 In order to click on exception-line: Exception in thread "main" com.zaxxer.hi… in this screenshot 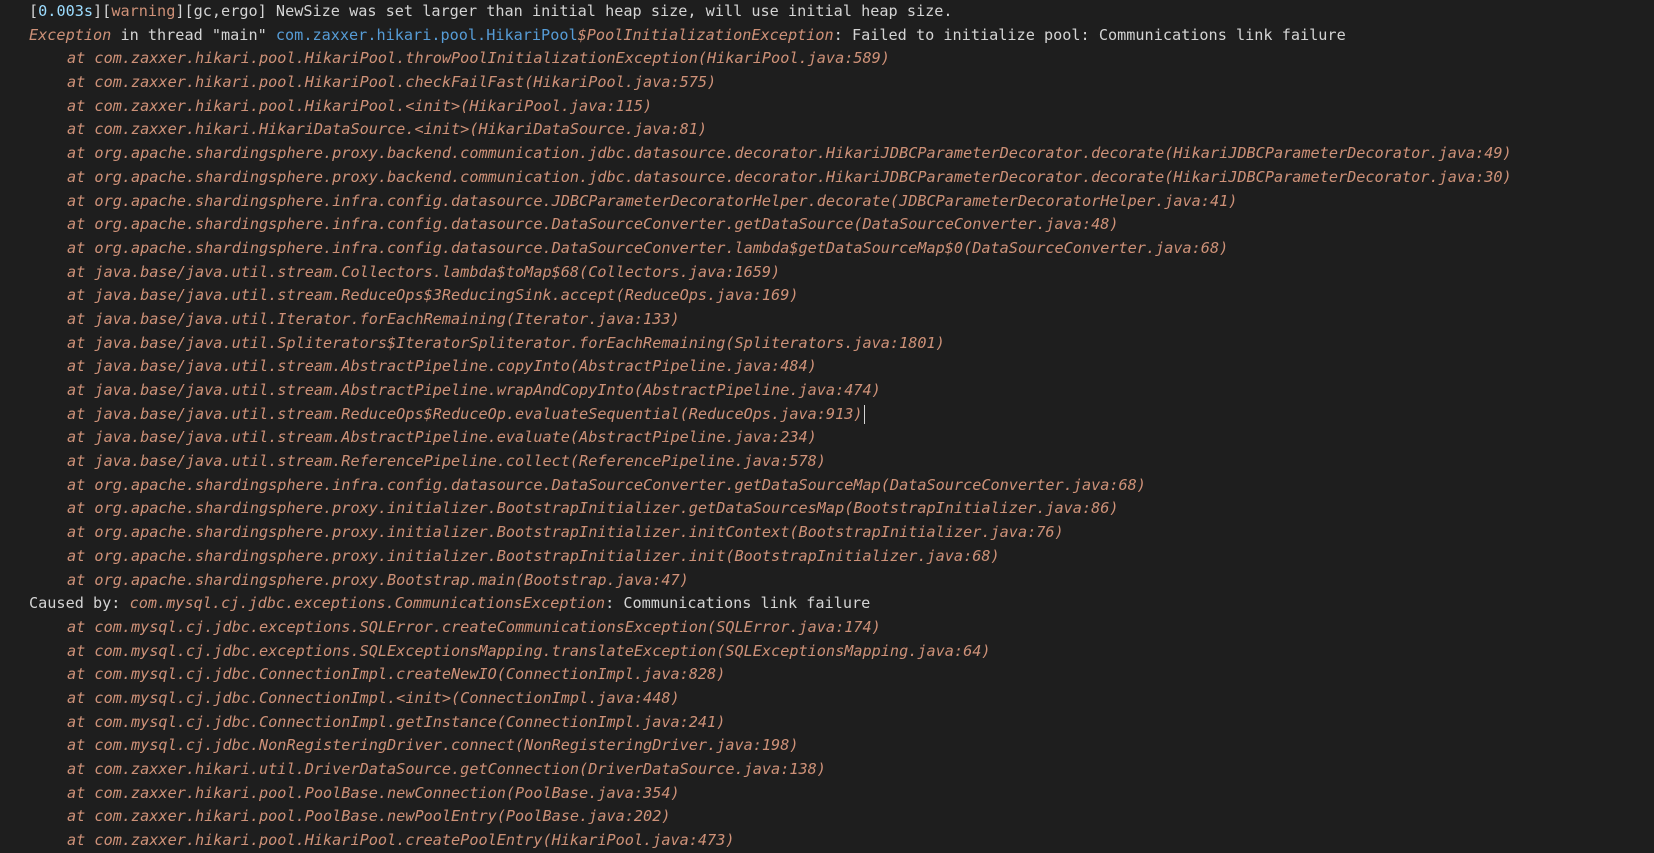, I will do `click(841, 36)`.